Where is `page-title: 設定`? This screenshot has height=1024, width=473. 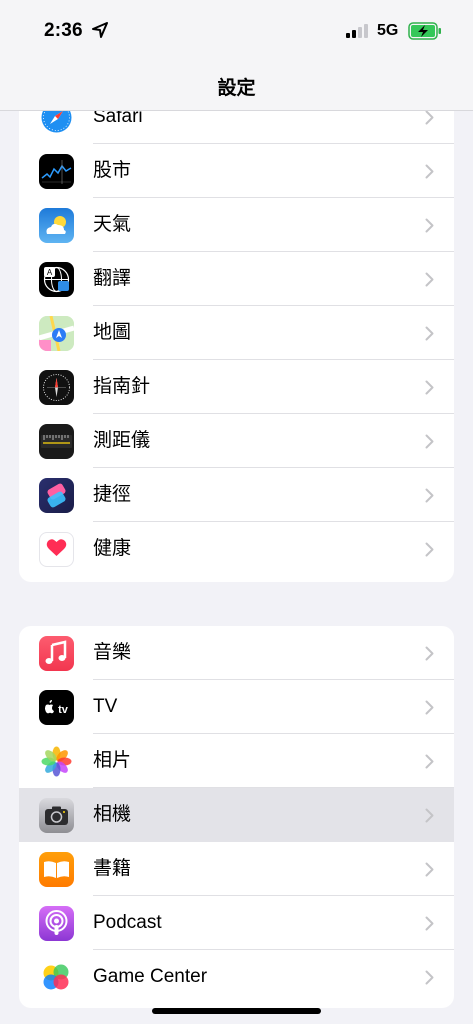 page-title: 設定 is located at coordinates (236, 88).